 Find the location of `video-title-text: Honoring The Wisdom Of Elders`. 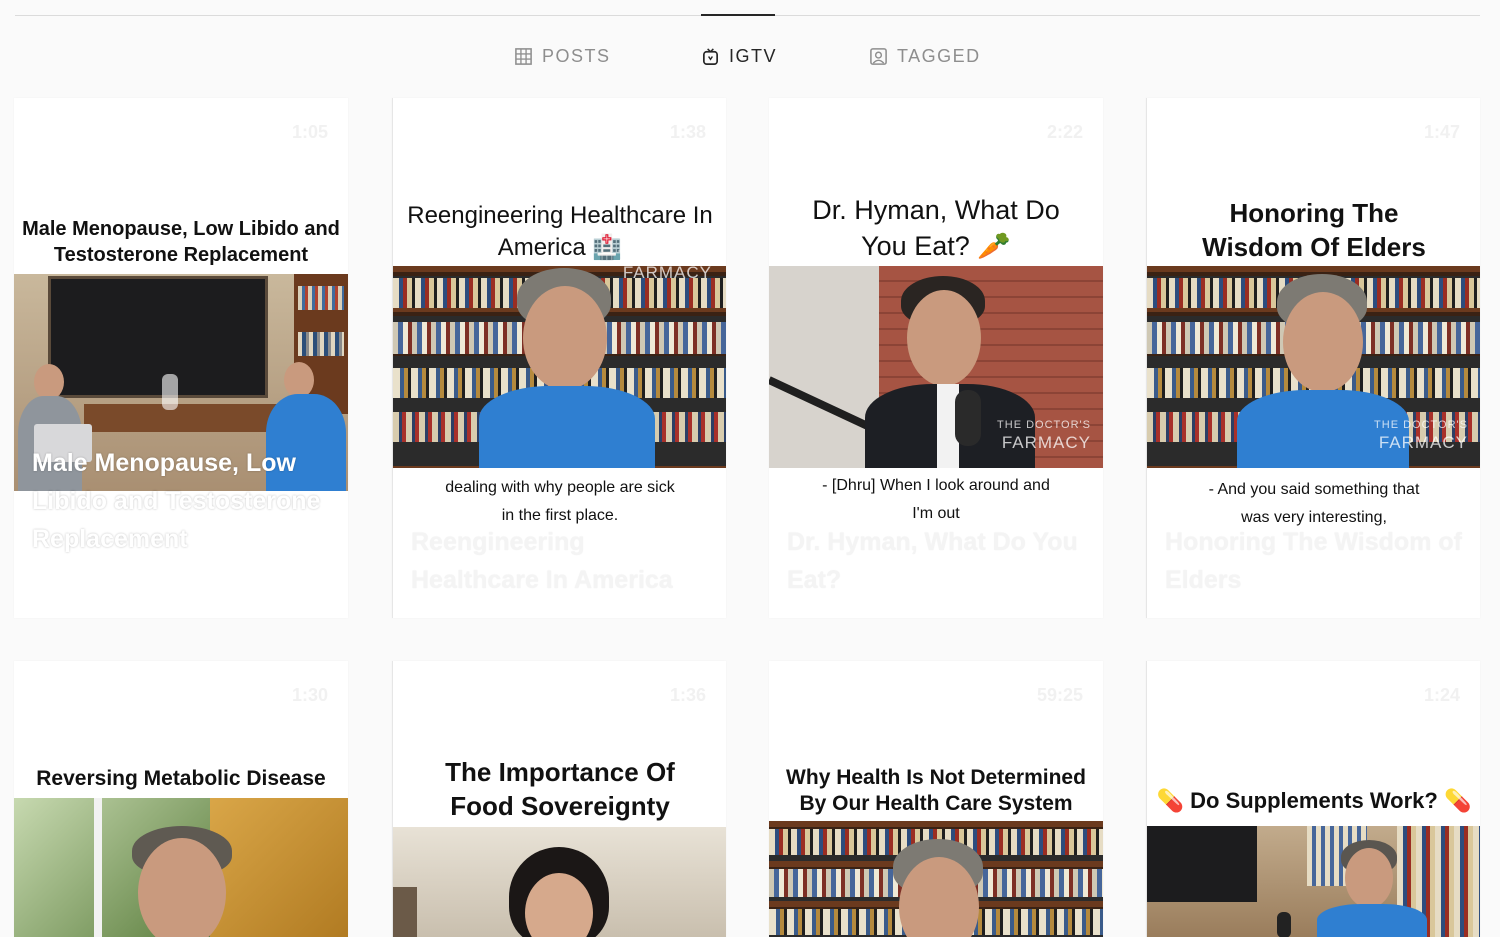

video-title-text: Honoring The Wisdom Of Elders is located at coordinates (1314, 230).